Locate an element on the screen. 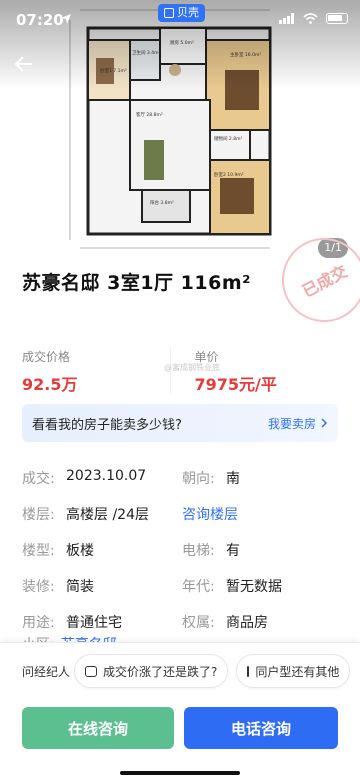 The image size is (360, 780). sell-cta: 我要卖房 is located at coordinates (298, 423).